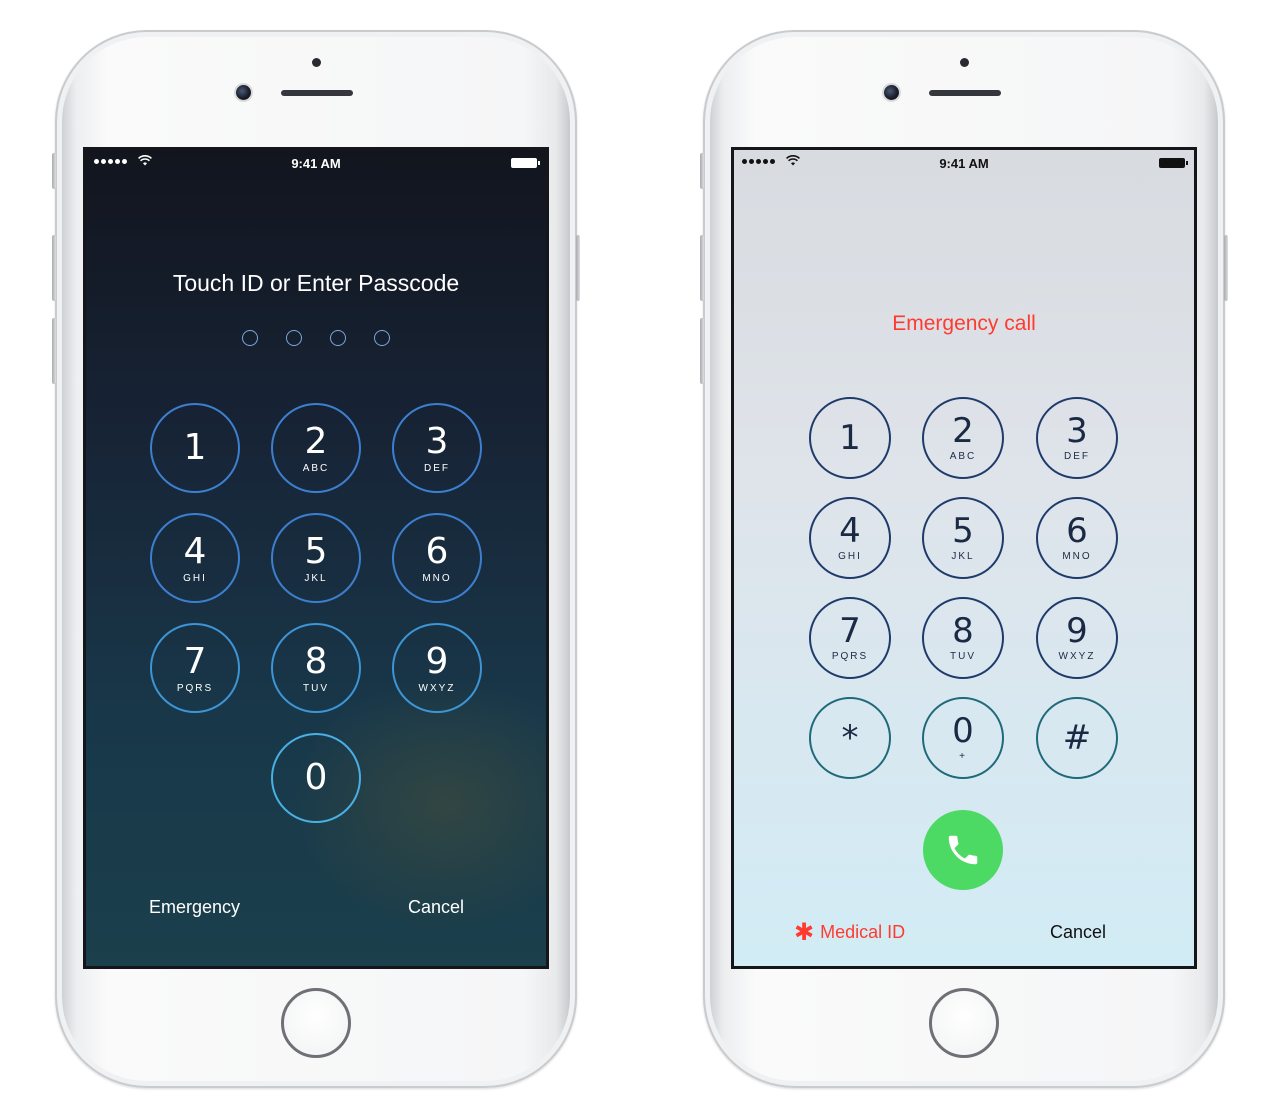 The width and height of the screenshot is (1280, 1118). I want to click on passcode-entry-indicator, so click(316, 338).